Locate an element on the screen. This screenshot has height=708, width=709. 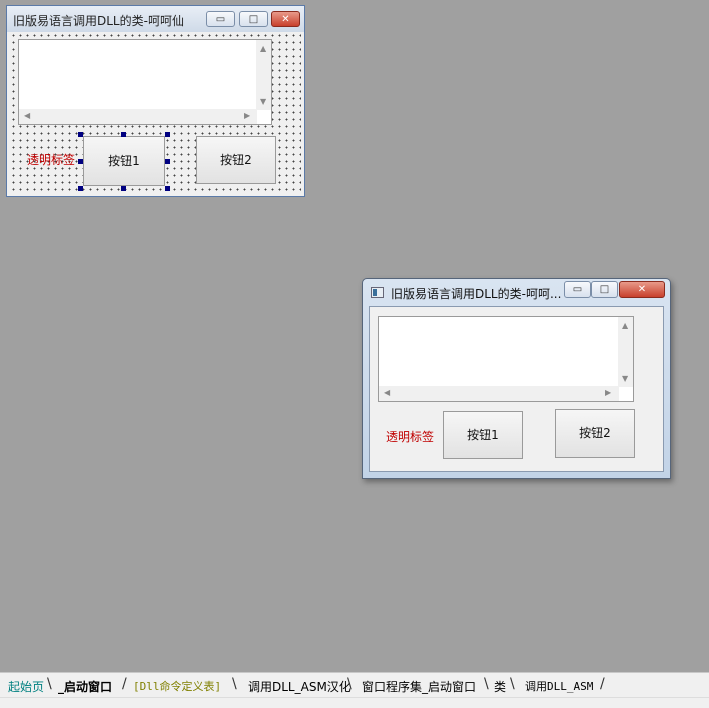
tab-start-page: 起始页 is located at coordinates (26, 686).